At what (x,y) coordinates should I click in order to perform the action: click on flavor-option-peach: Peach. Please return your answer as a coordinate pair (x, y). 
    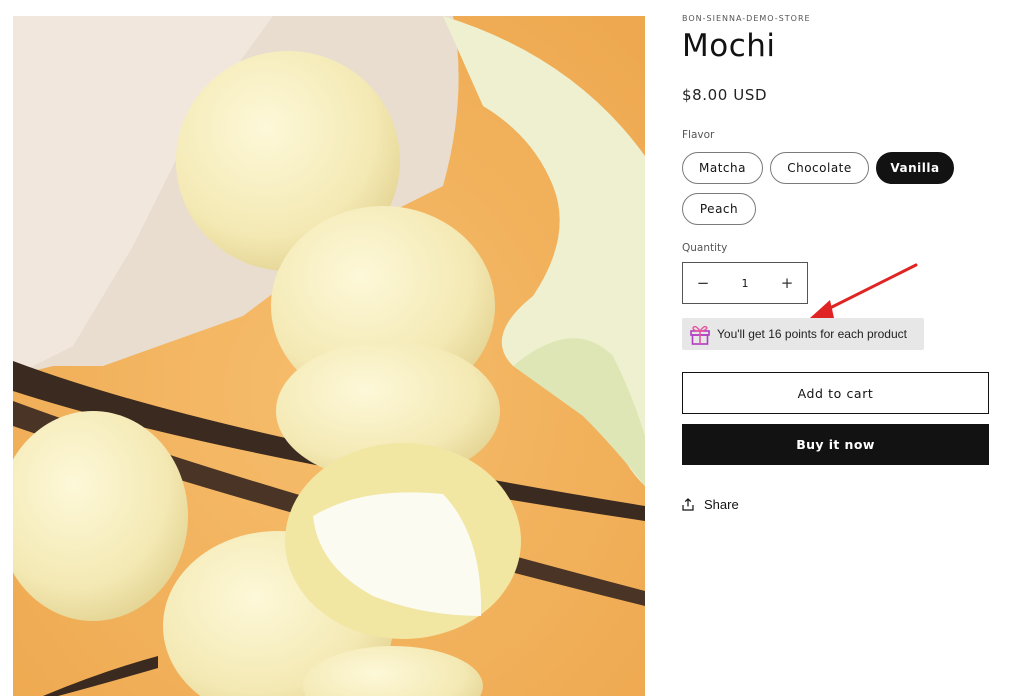
    Looking at the image, I should click on (719, 209).